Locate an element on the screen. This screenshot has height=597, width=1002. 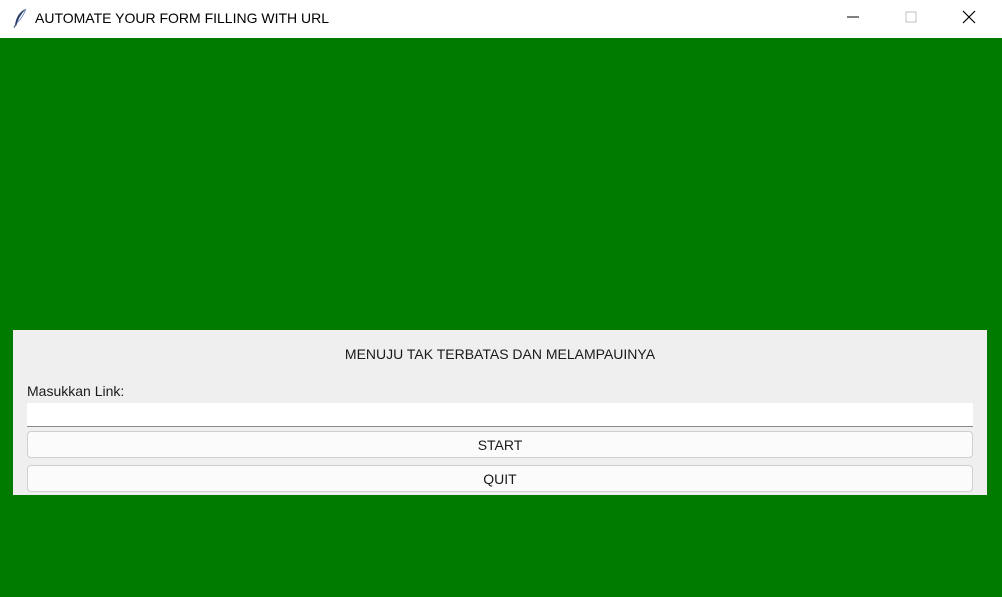
close-icon is located at coordinates (969, 19).